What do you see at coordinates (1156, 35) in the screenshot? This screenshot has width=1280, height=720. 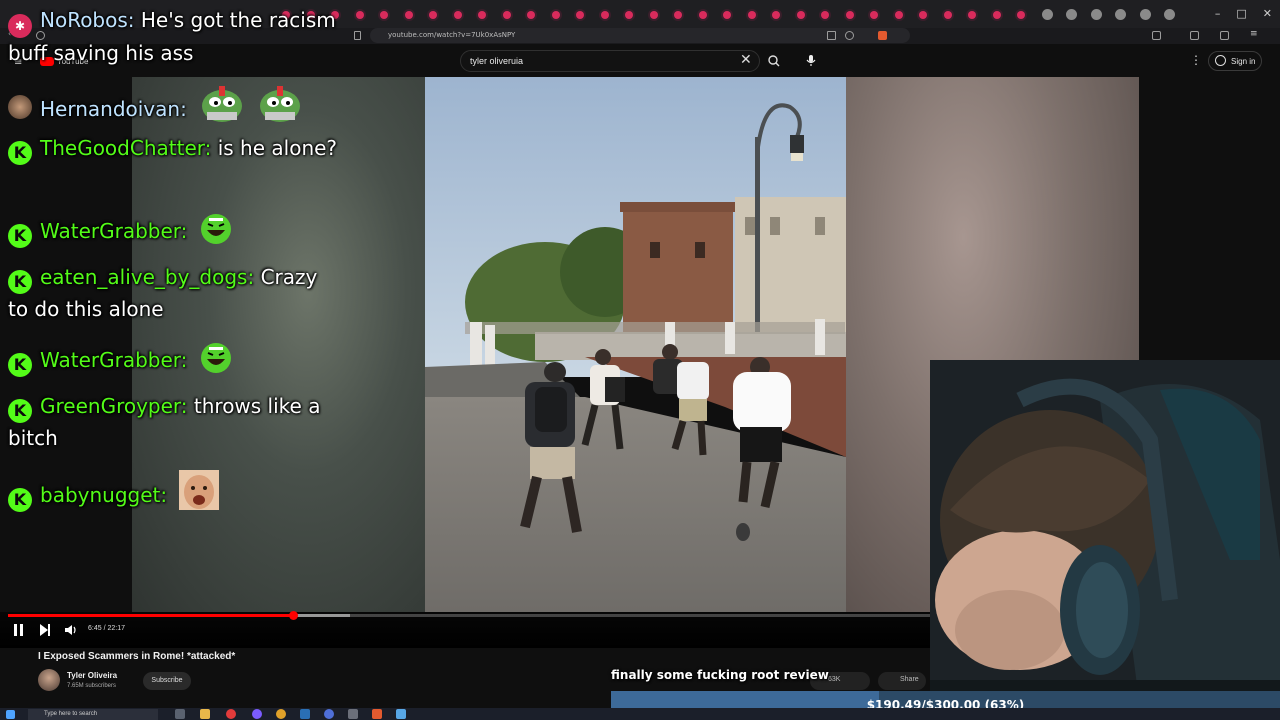 I see `extension-icon` at bounding box center [1156, 35].